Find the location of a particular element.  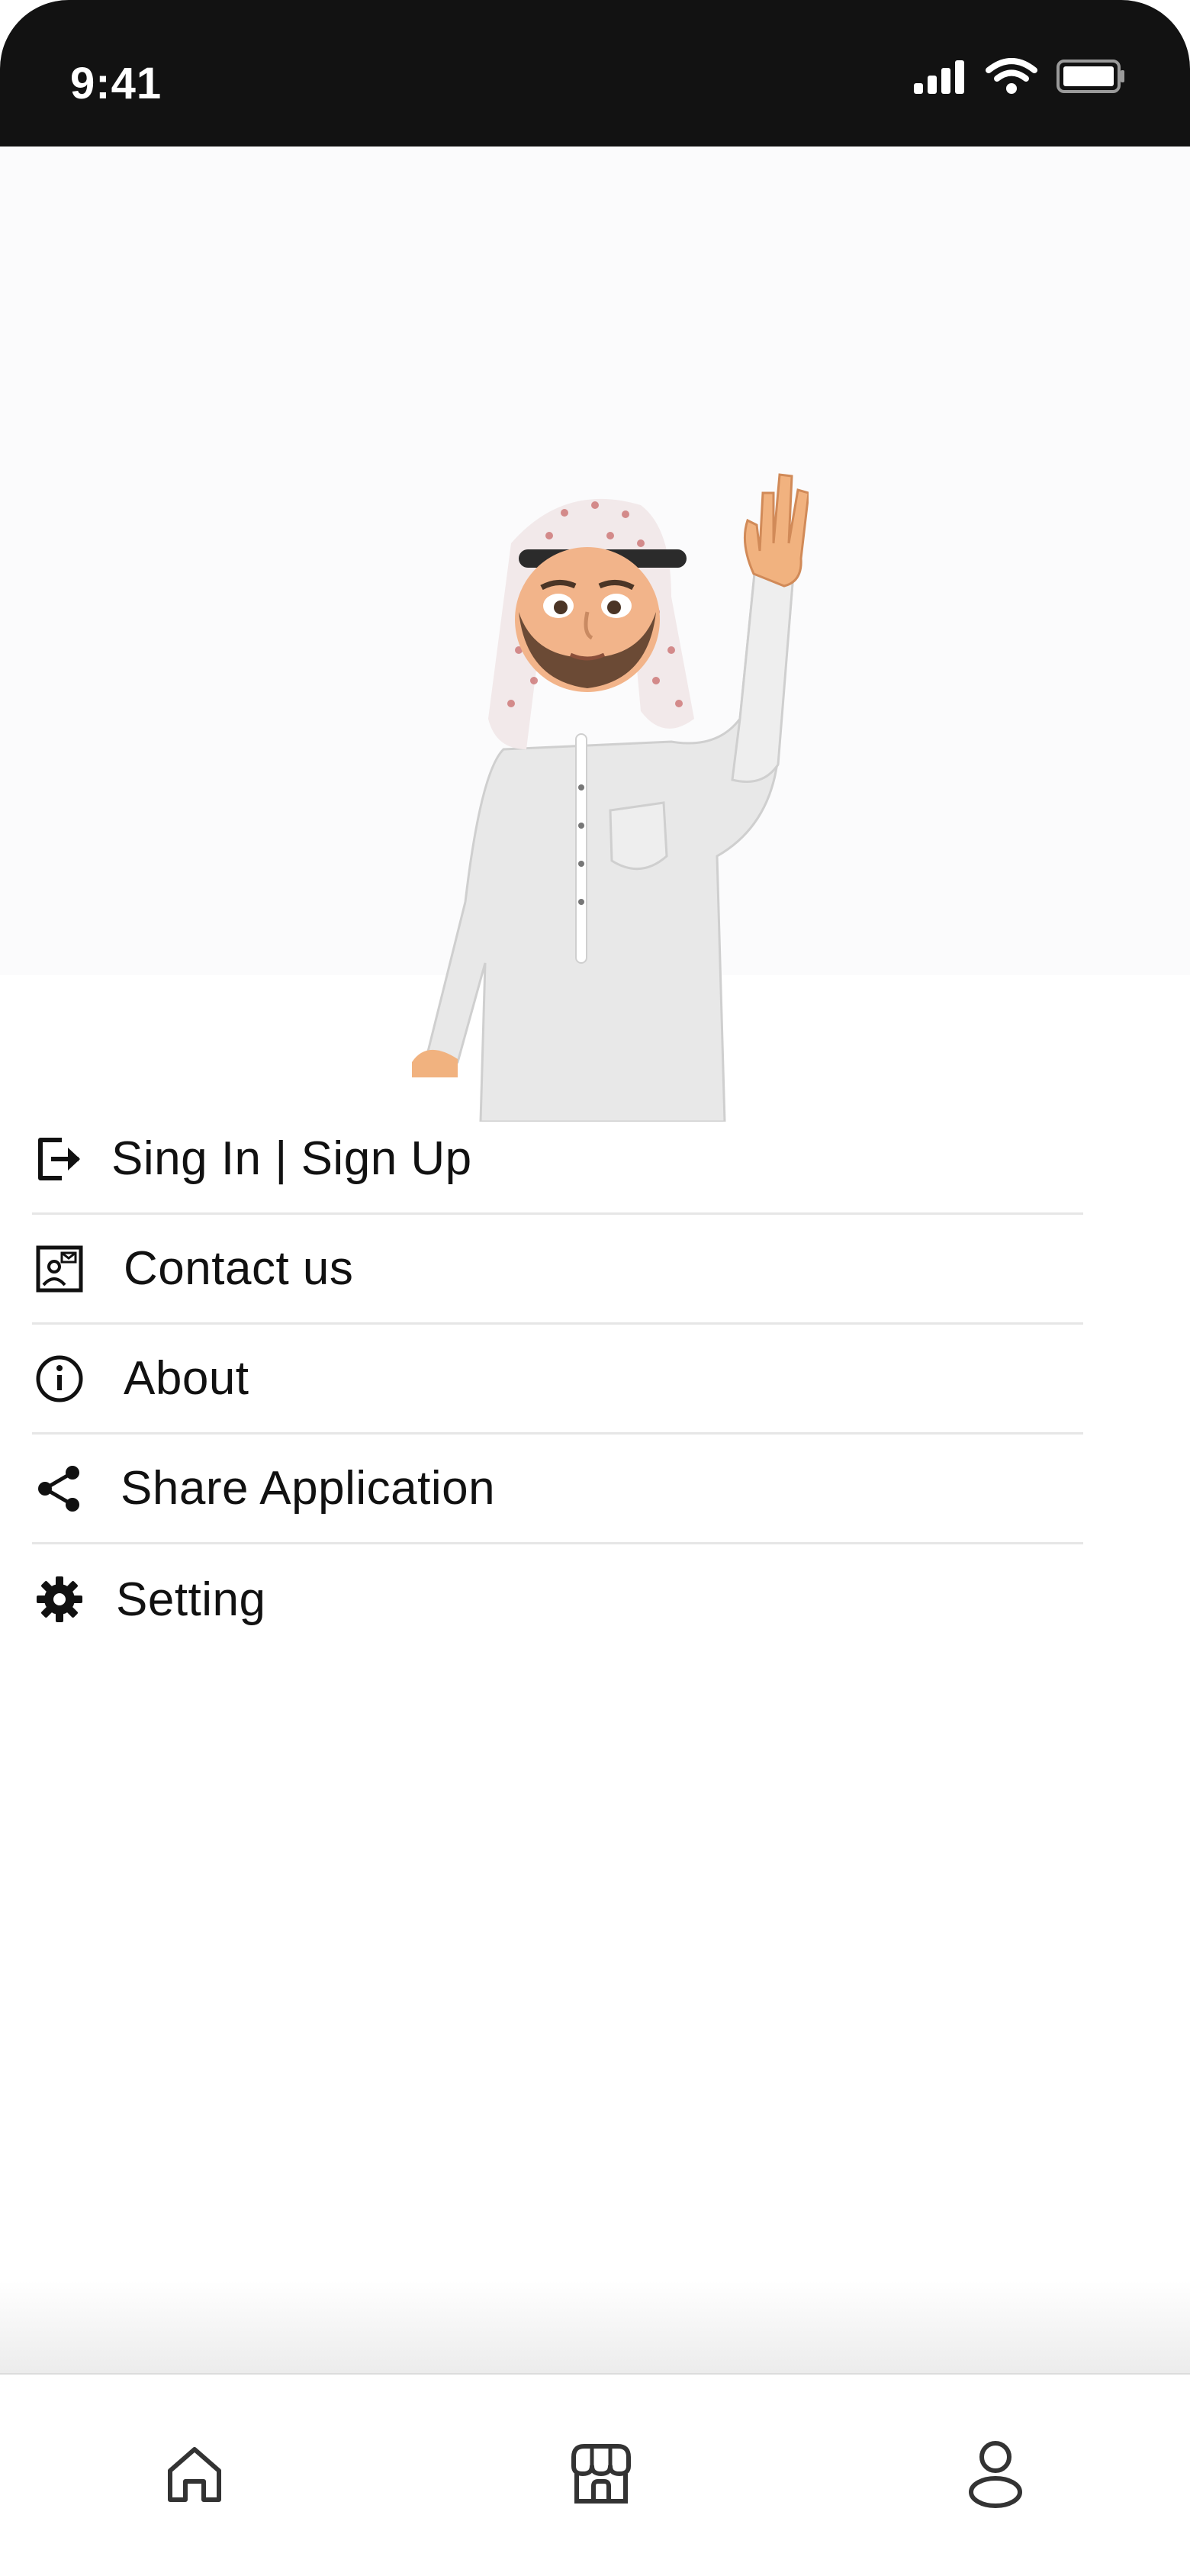

sign-in-icon is located at coordinates (59, 1159).